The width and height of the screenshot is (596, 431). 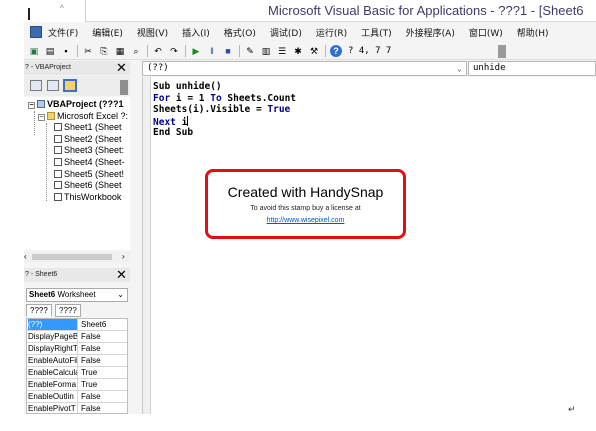 What do you see at coordinates (305, 220) in the screenshot?
I see `stamp-link: http://www.wisepixel.com` at bounding box center [305, 220].